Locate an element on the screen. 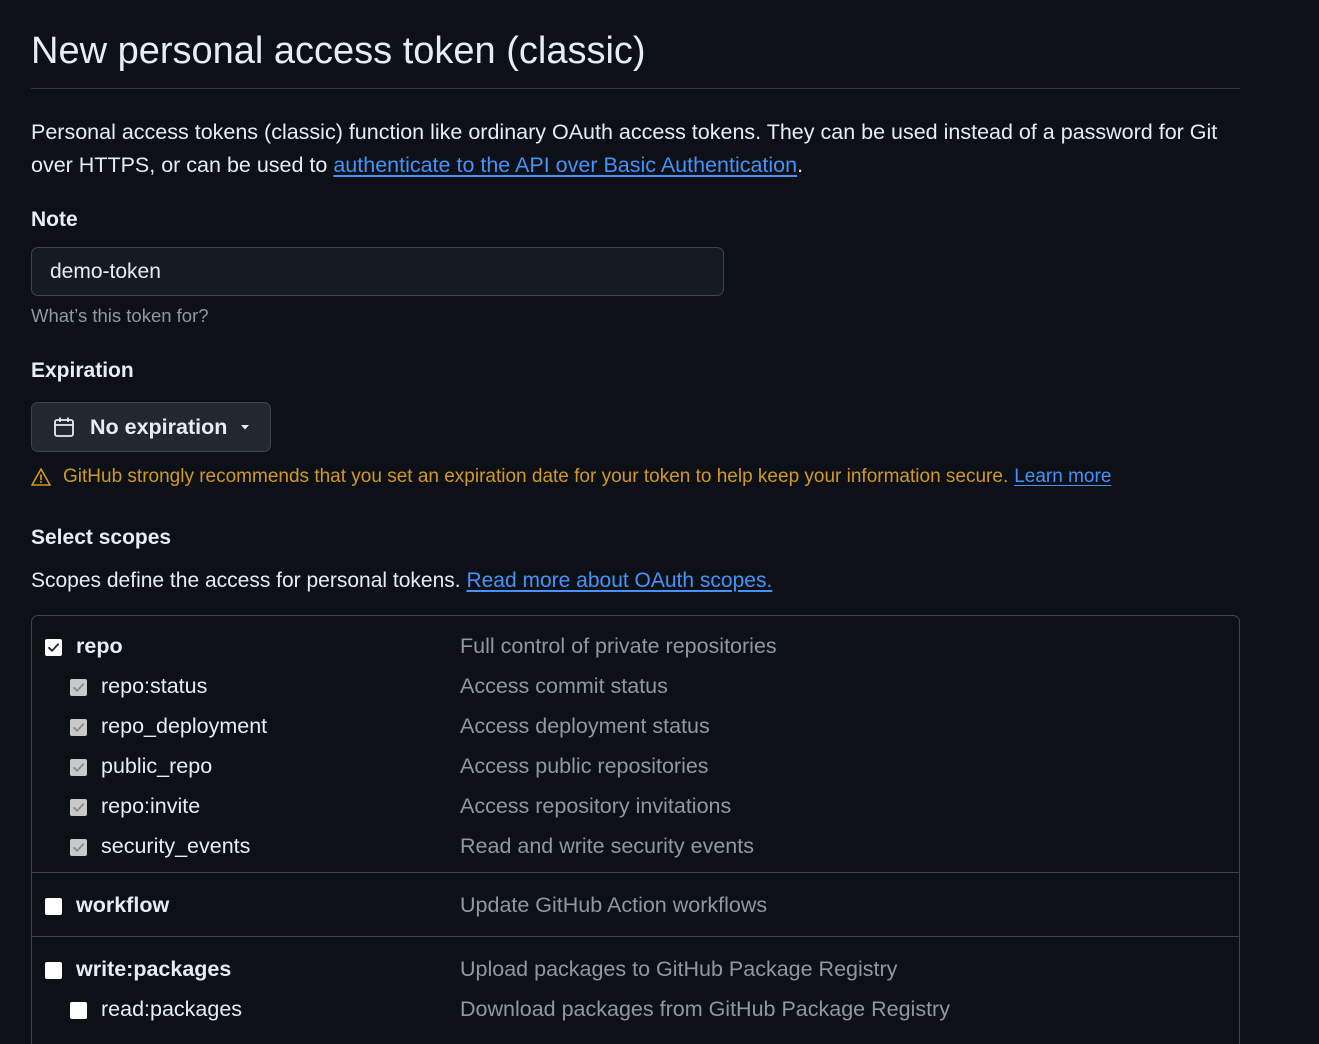 The height and width of the screenshot is (1044, 1319). oauth-scopes-link: Read more about OAuth scopes. is located at coordinates (619, 580).